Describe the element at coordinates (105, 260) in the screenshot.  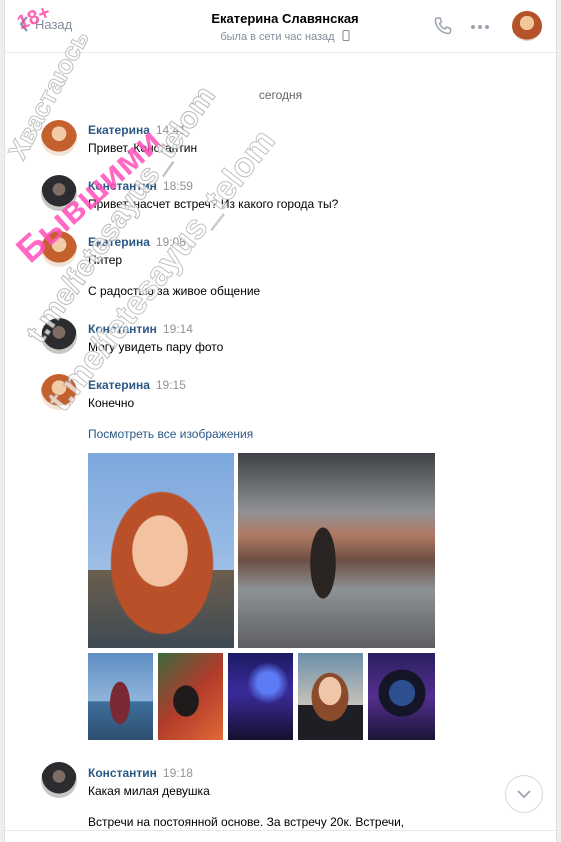
I see `message-text: Питер` at that location.